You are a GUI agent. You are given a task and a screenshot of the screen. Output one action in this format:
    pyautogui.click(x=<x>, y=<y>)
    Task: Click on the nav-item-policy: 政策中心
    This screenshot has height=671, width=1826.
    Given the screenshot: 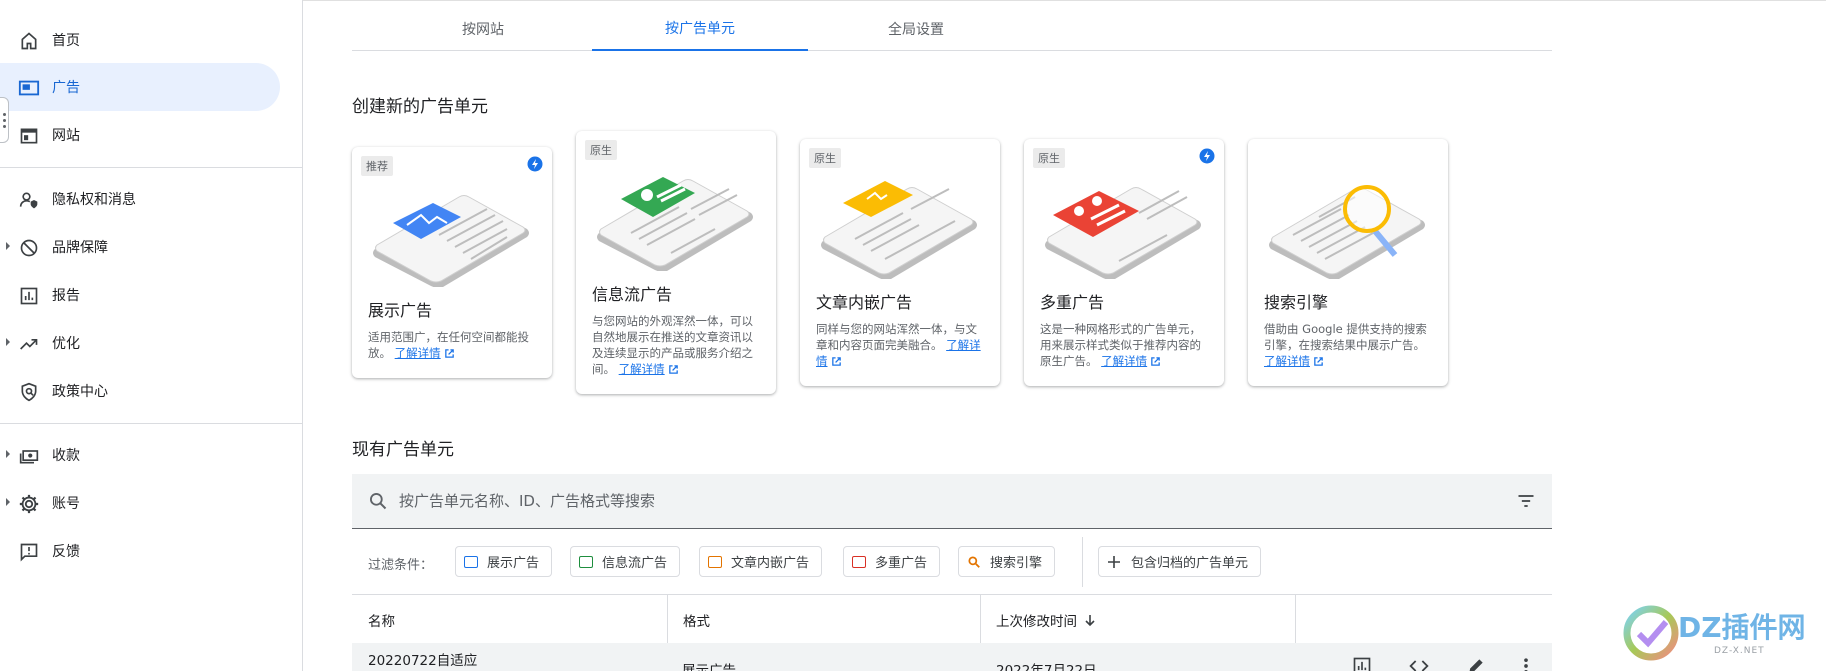 What is the action you would take?
    pyautogui.click(x=140, y=391)
    